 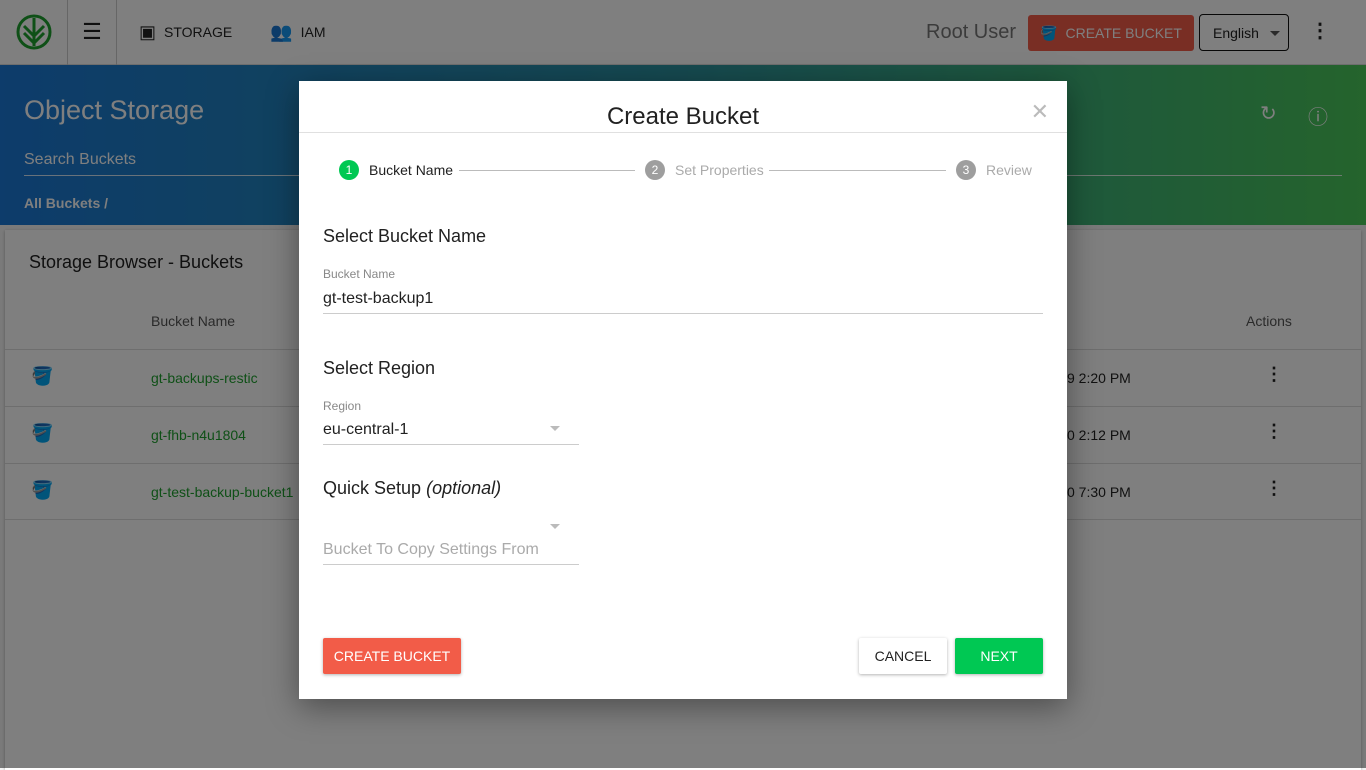 I want to click on step-review: 3 Review, so click(x=994, y=170).